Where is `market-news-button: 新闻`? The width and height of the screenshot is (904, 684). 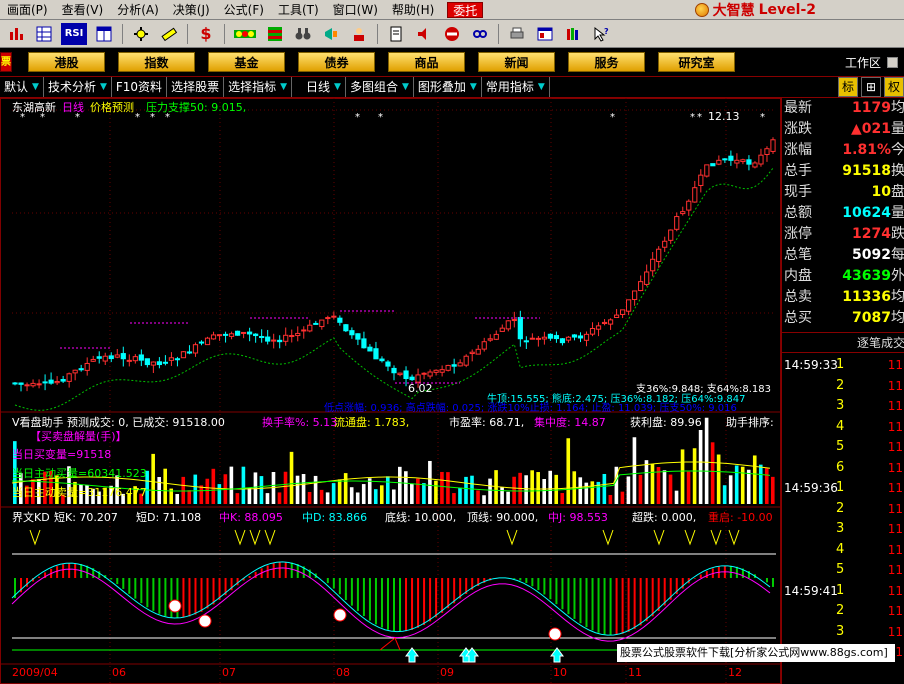
market-news-button: 新闻 is located at coordinates (516, 62).